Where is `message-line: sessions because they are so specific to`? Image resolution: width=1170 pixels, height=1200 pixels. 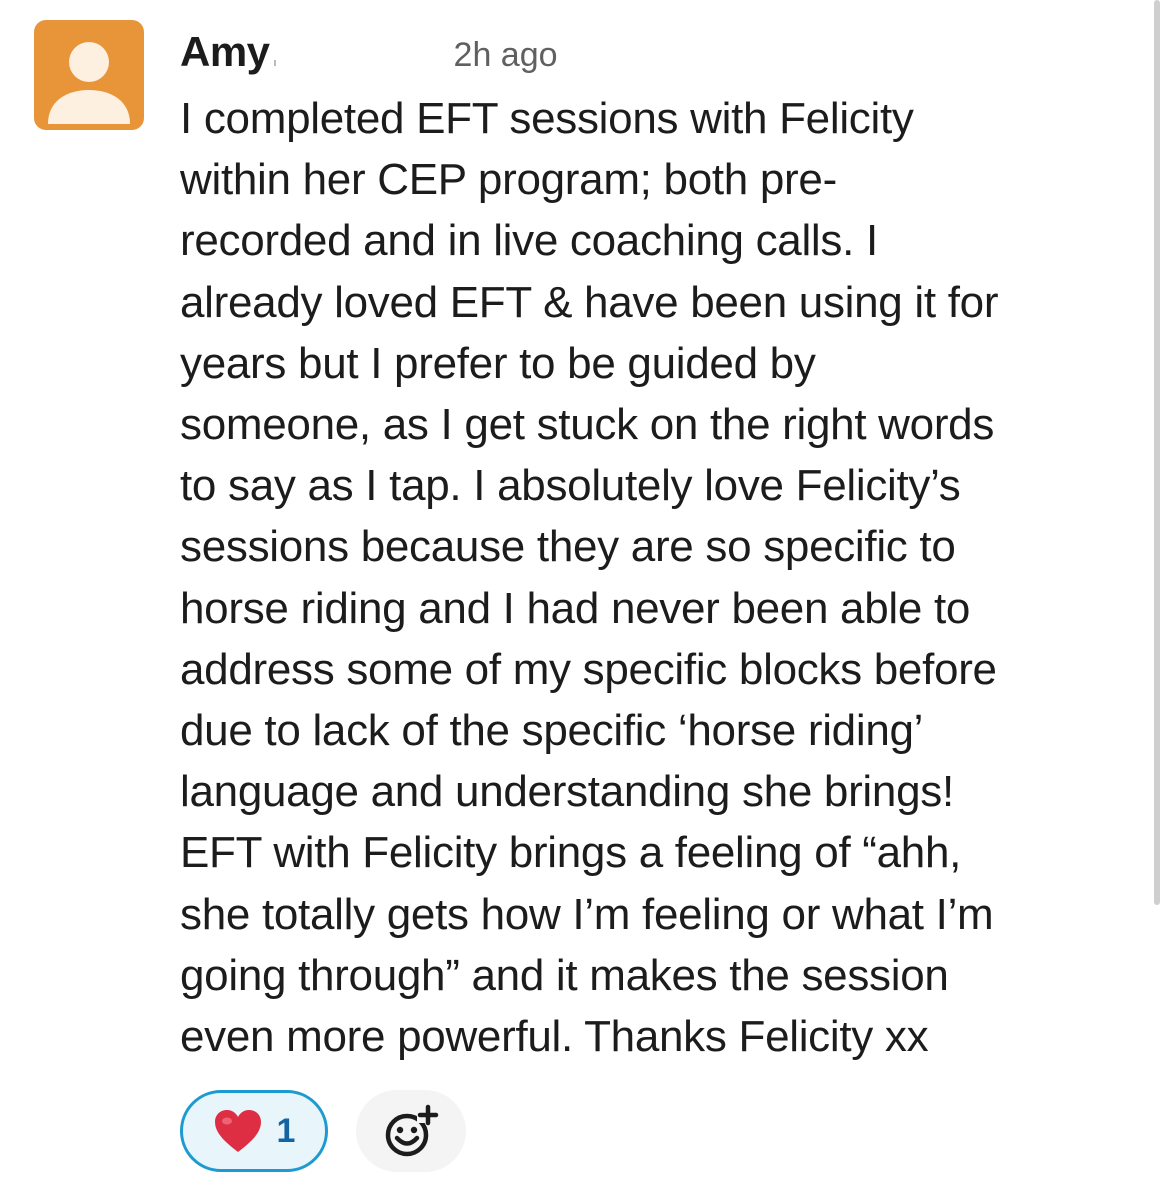
message-line: sessions because they are so specific to is located at coordinates (568, 547).